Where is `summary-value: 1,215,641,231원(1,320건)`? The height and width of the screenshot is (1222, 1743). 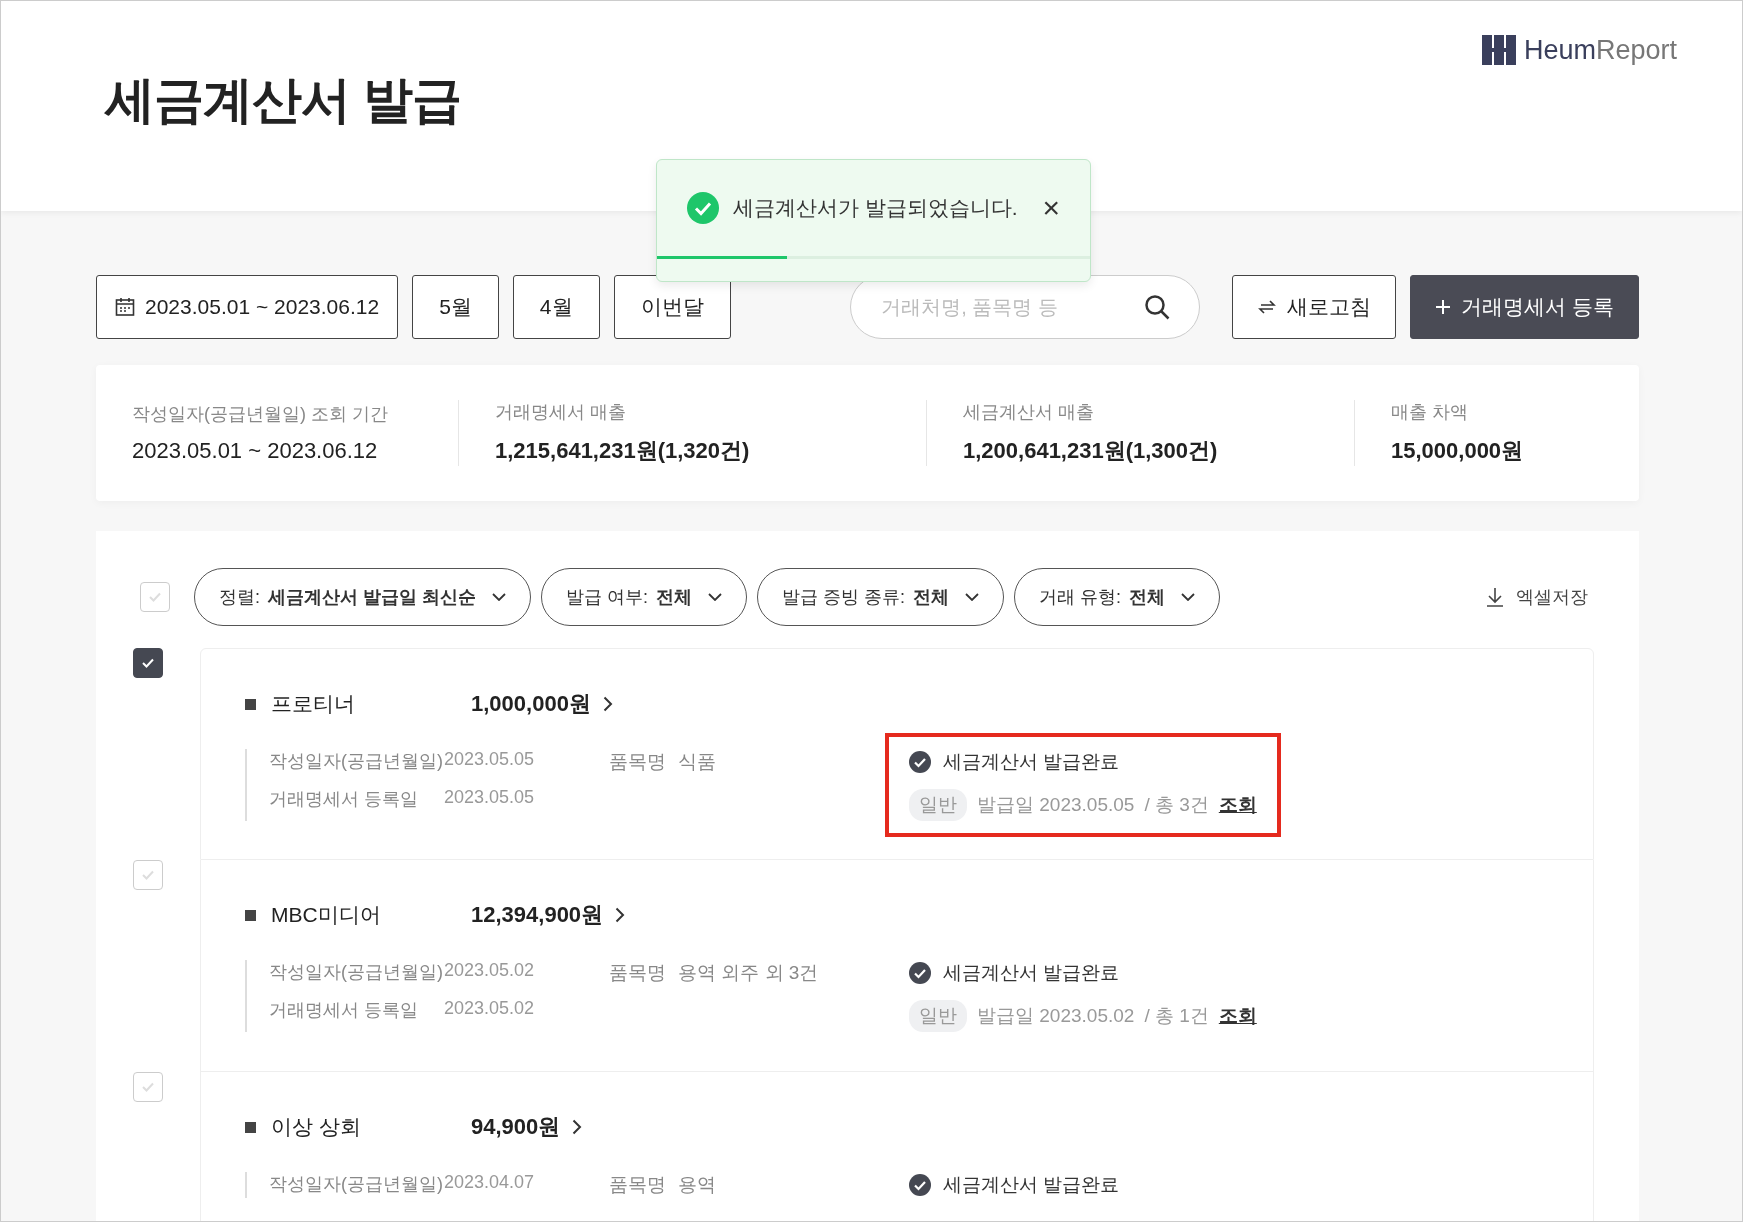 summary-value: 1,215,641,231원(1,320건) is located at coordinates (623, 451).